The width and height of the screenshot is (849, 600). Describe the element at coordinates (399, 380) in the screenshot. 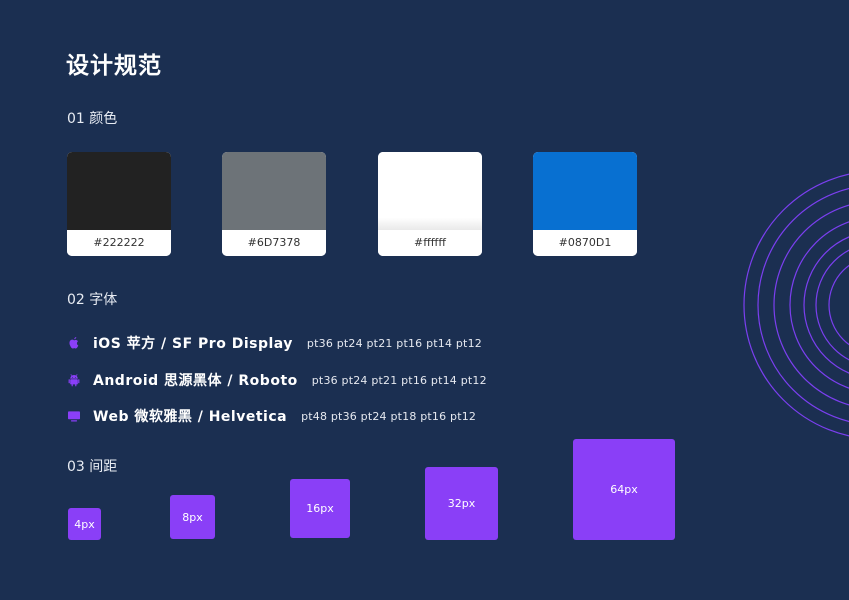

I see `font-sizes-android: pt36 pt24 pt21 pt16 pt14 pt12` at that location.